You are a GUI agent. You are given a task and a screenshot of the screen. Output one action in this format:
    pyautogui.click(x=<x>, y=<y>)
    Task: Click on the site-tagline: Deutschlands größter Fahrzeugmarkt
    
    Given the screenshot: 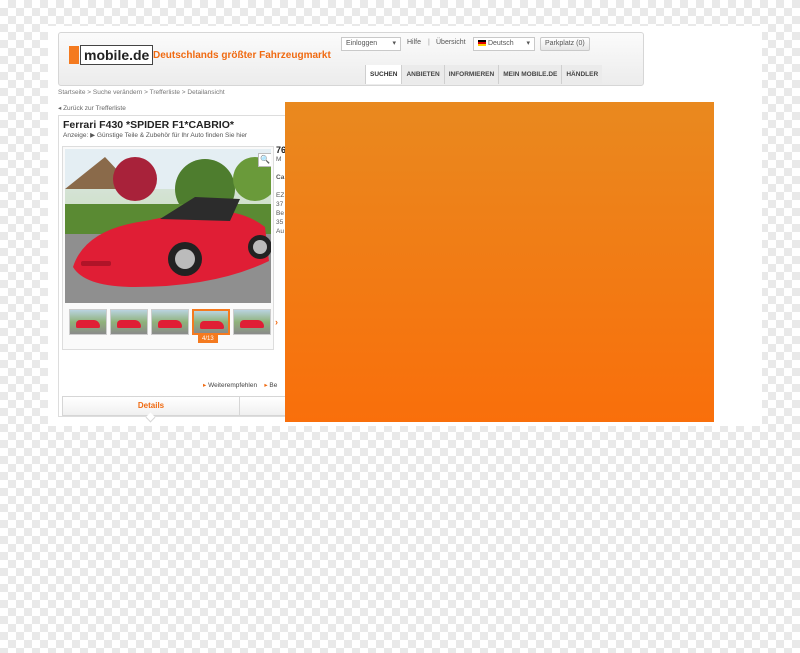 What is the action you would take?
    pyautogui.click(x=242, y=55)
    